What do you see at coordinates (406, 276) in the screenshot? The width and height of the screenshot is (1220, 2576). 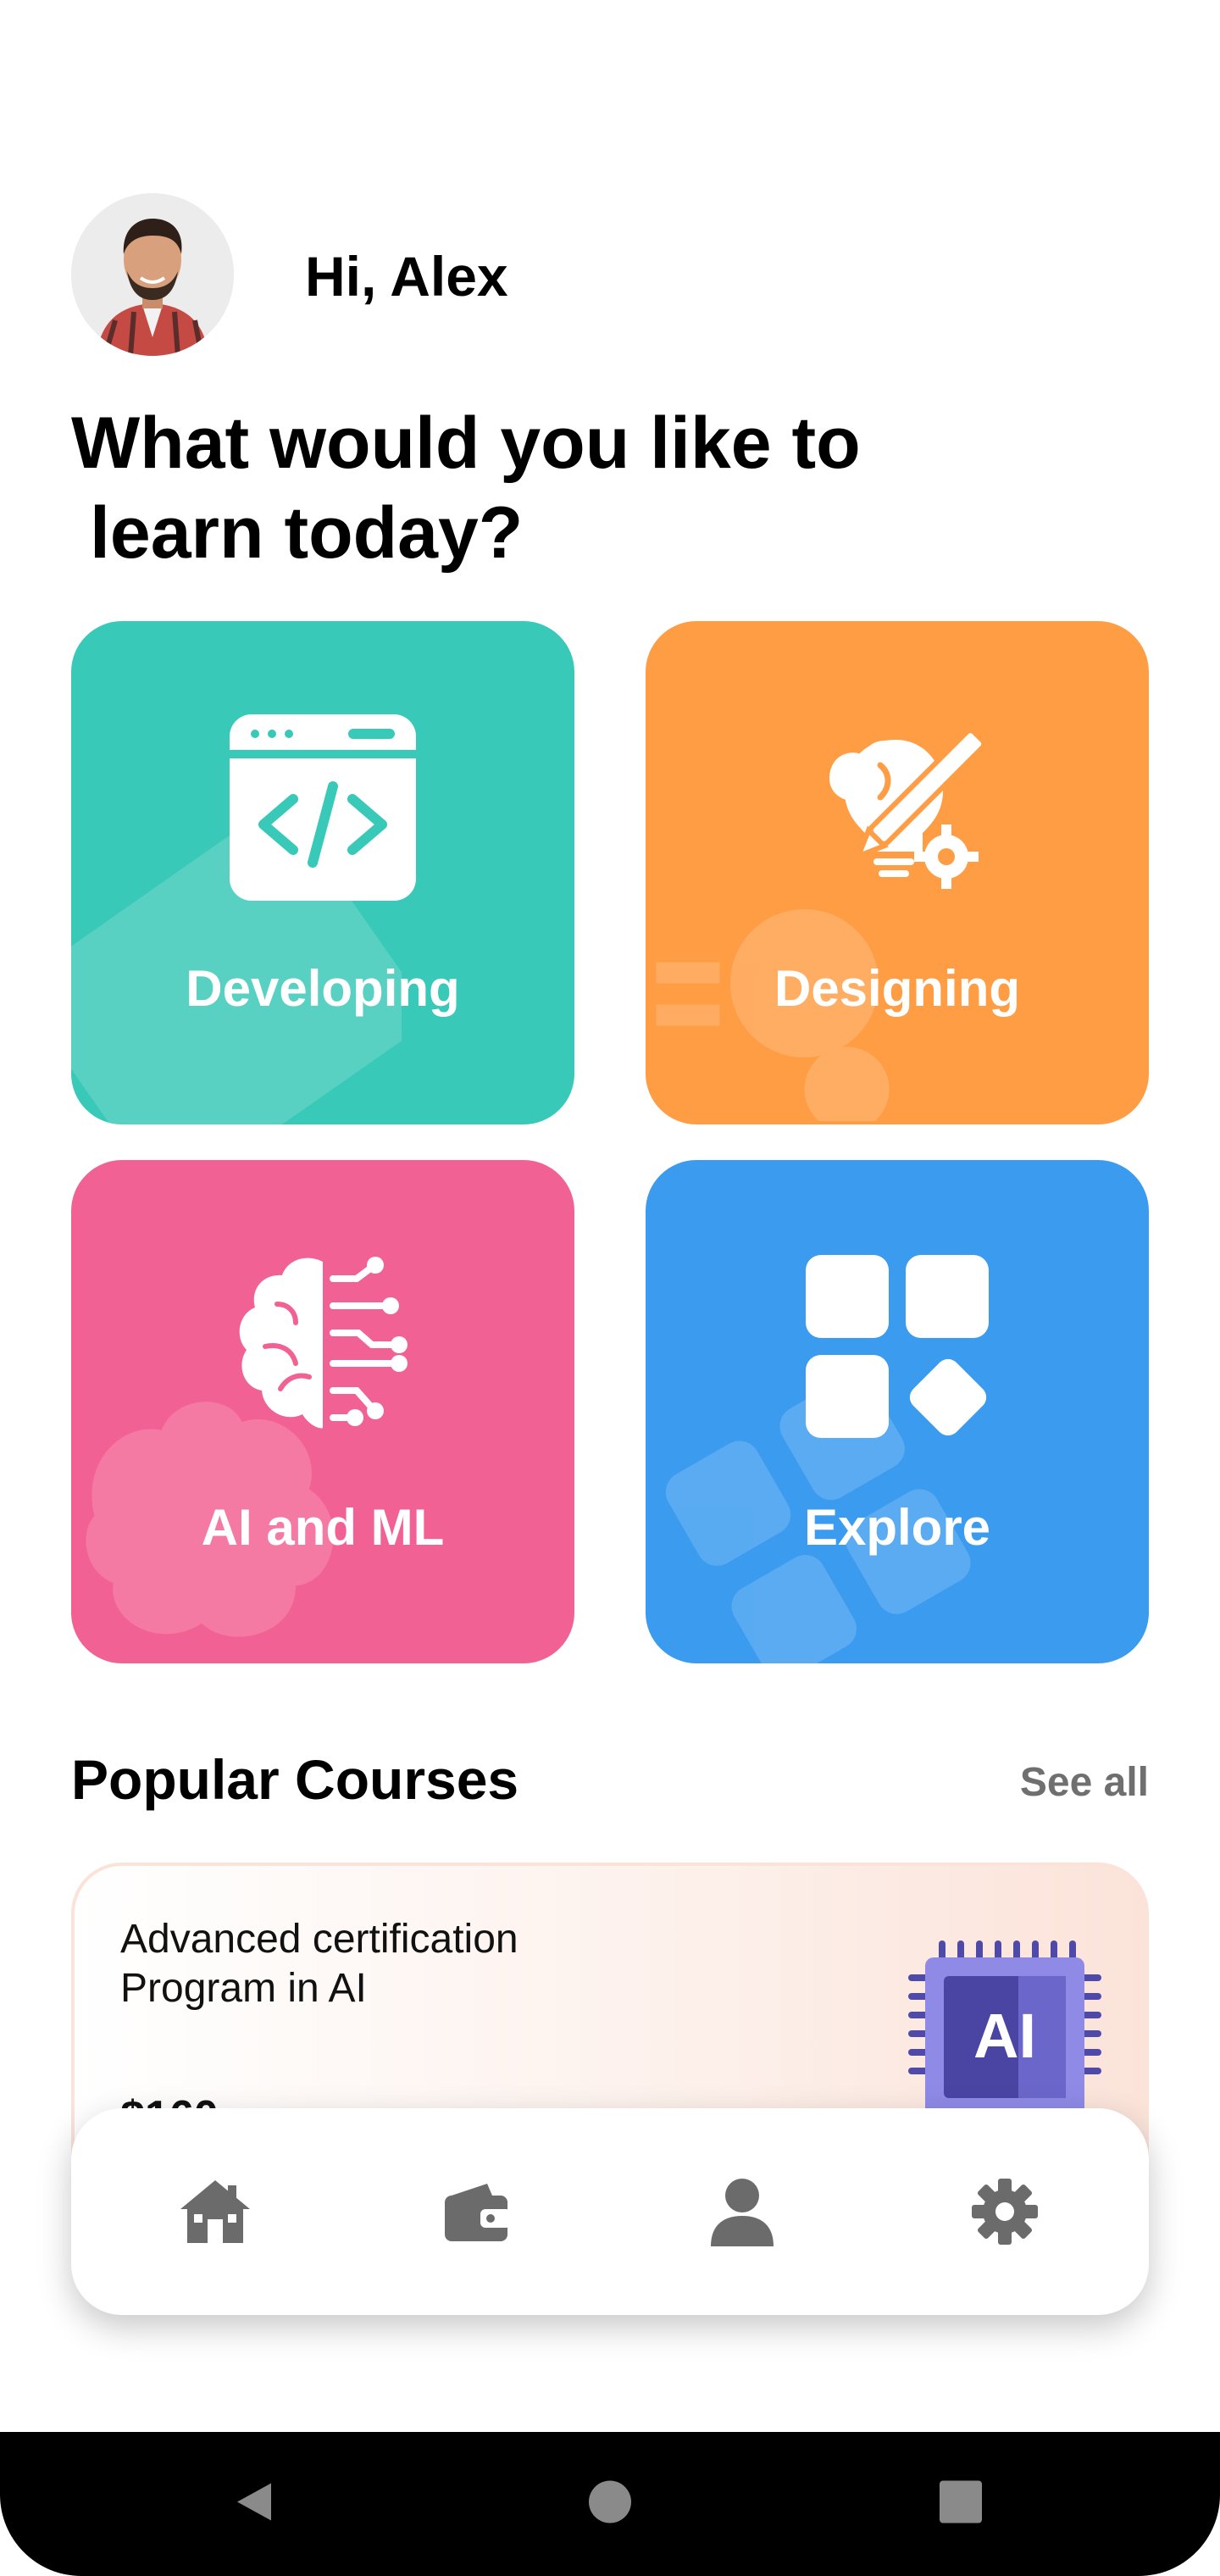 I see `greeting: Hi, Alex` at bounding box center [406, 276].